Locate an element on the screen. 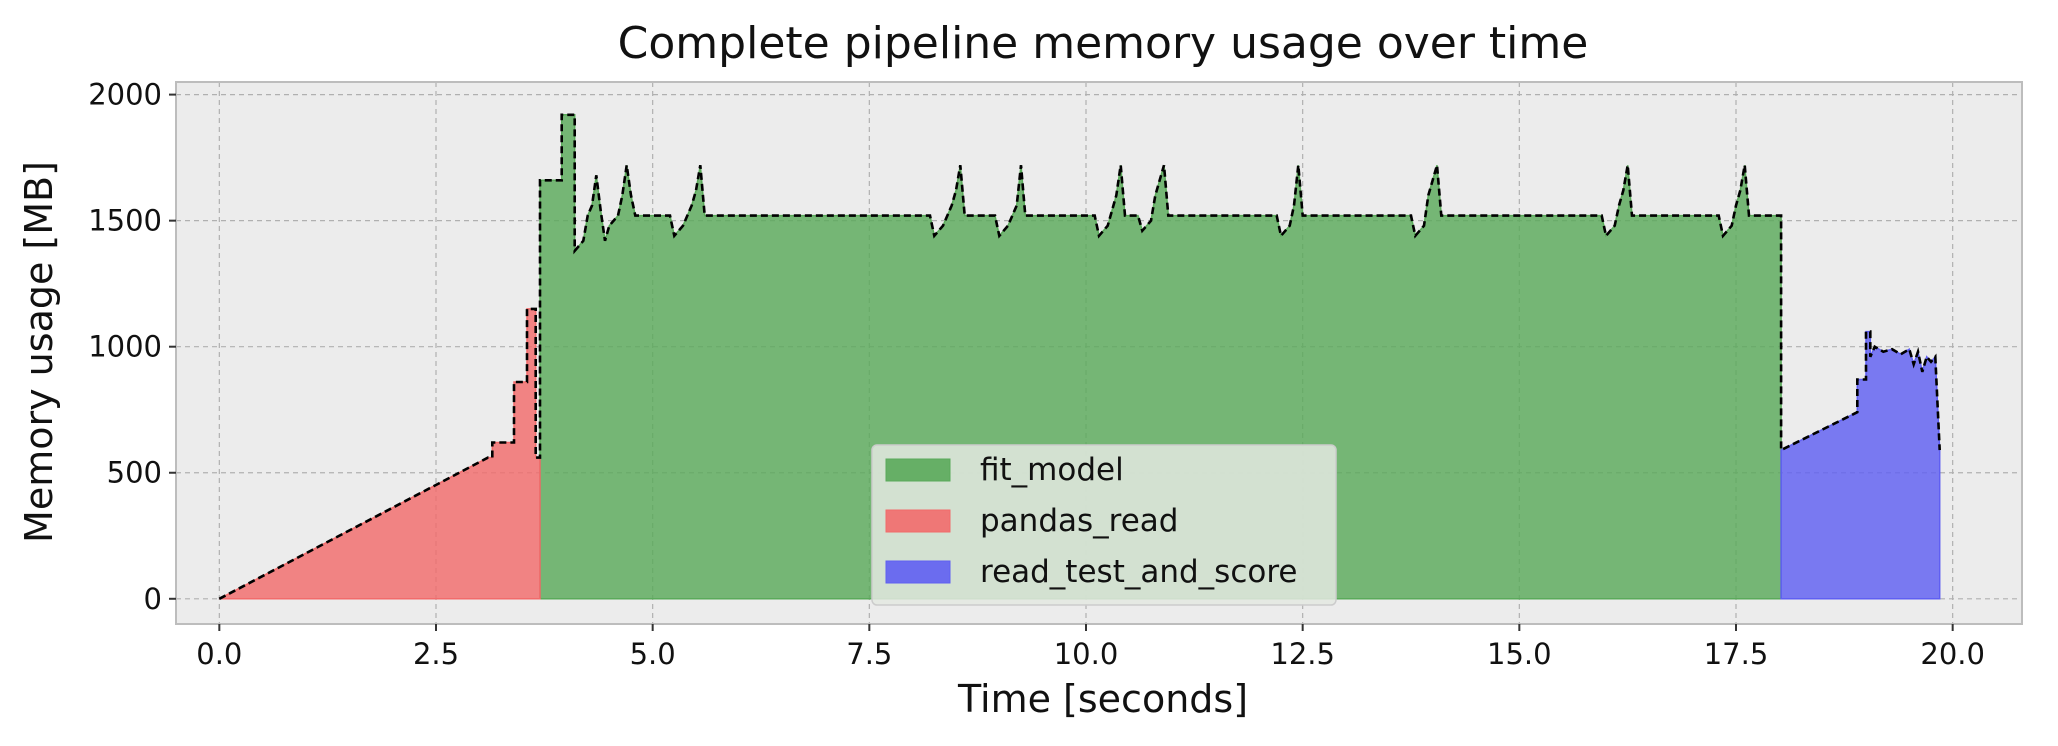  x-tick-label: 17.5 is located at coordinates (1736, 654).